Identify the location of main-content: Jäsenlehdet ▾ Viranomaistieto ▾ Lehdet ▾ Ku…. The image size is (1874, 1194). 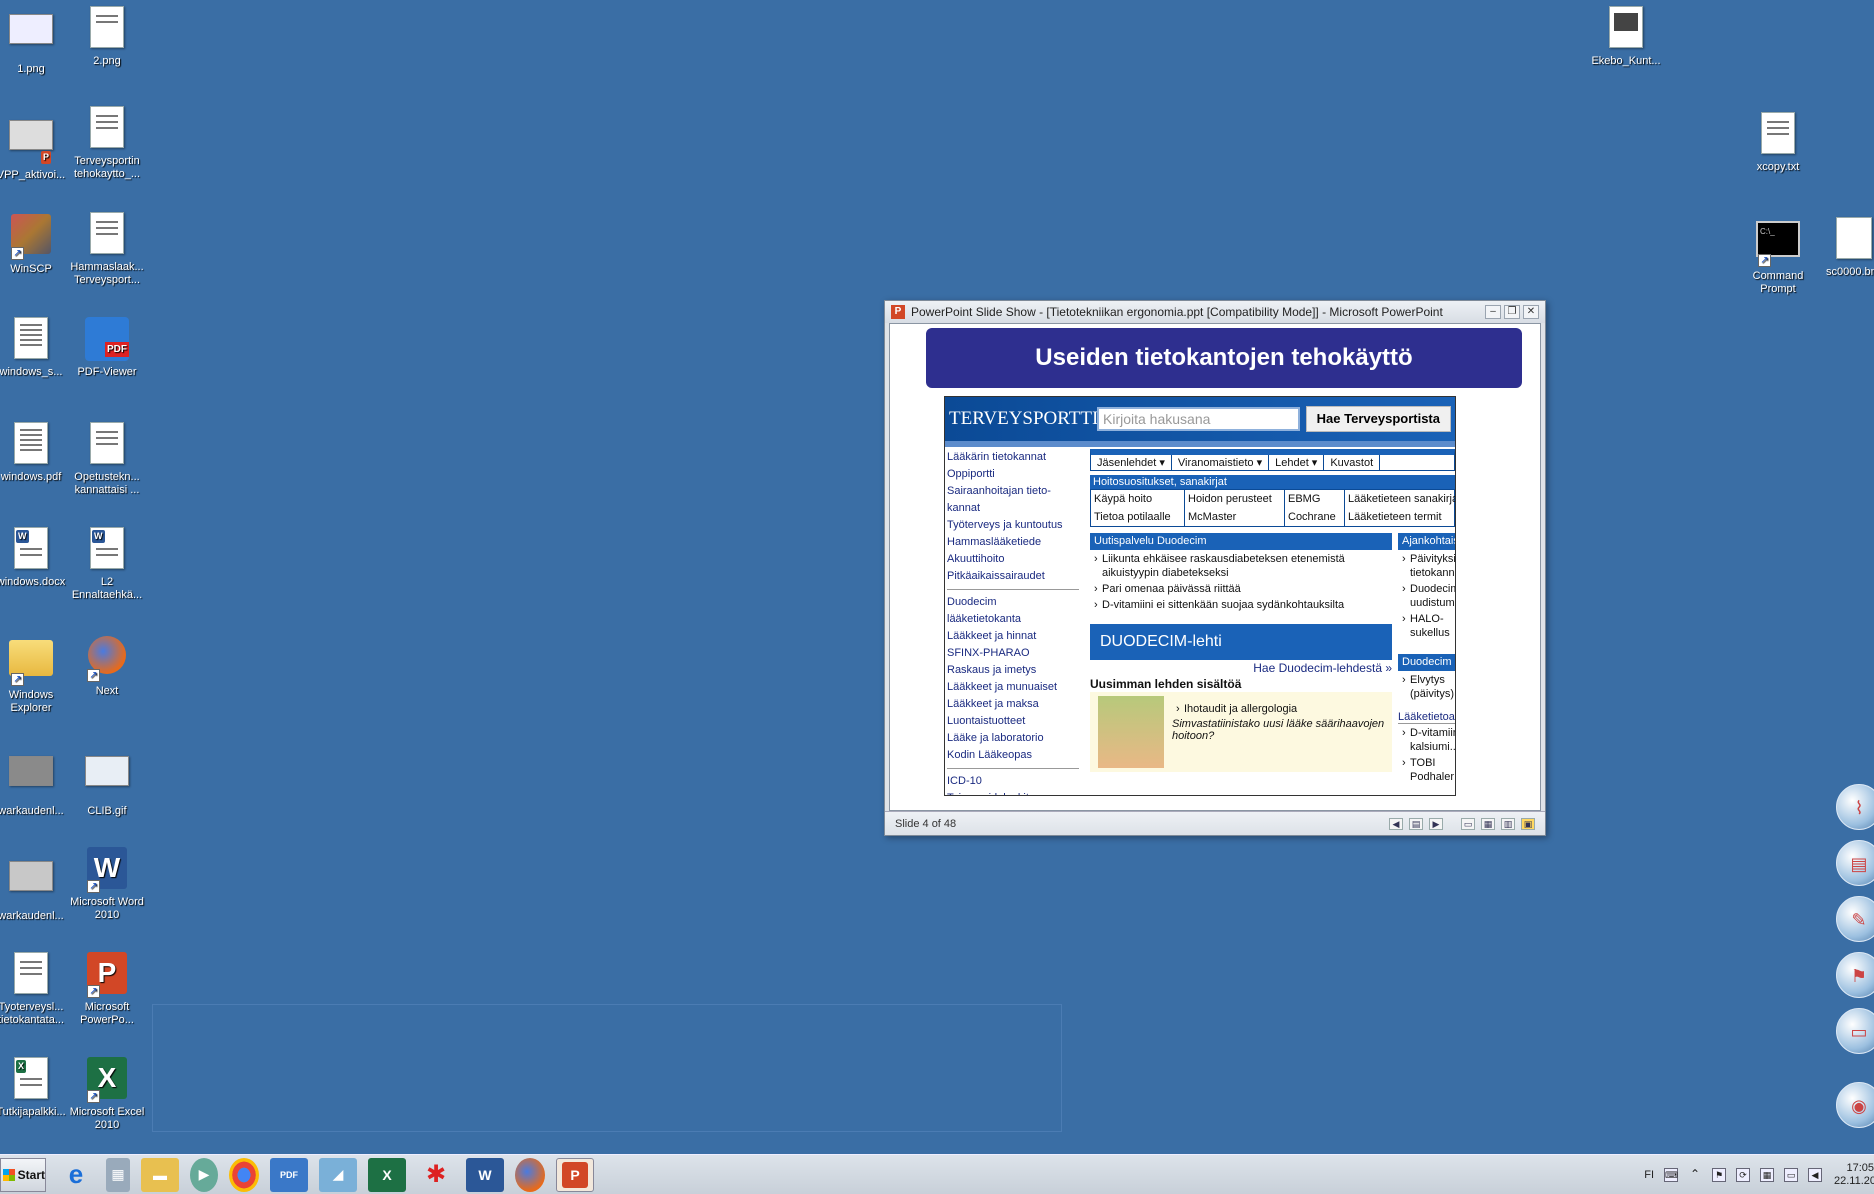
(1272, 617).